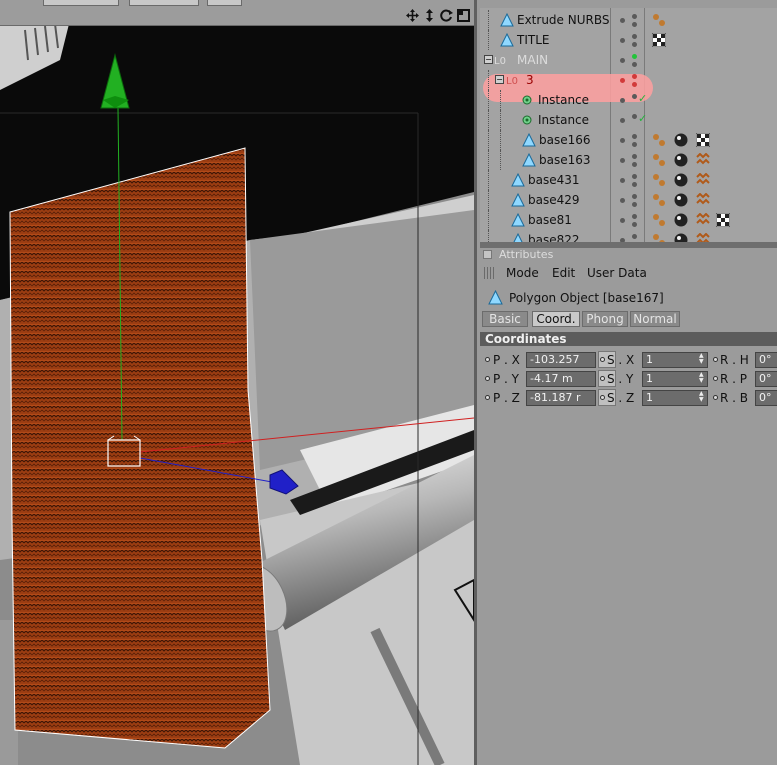 This screenshot has width=777, height=765. What do you see at coordinates (766, 398) in the screenshot?
I see `rot-b-field: 0°` at bounding box center [766, 398].